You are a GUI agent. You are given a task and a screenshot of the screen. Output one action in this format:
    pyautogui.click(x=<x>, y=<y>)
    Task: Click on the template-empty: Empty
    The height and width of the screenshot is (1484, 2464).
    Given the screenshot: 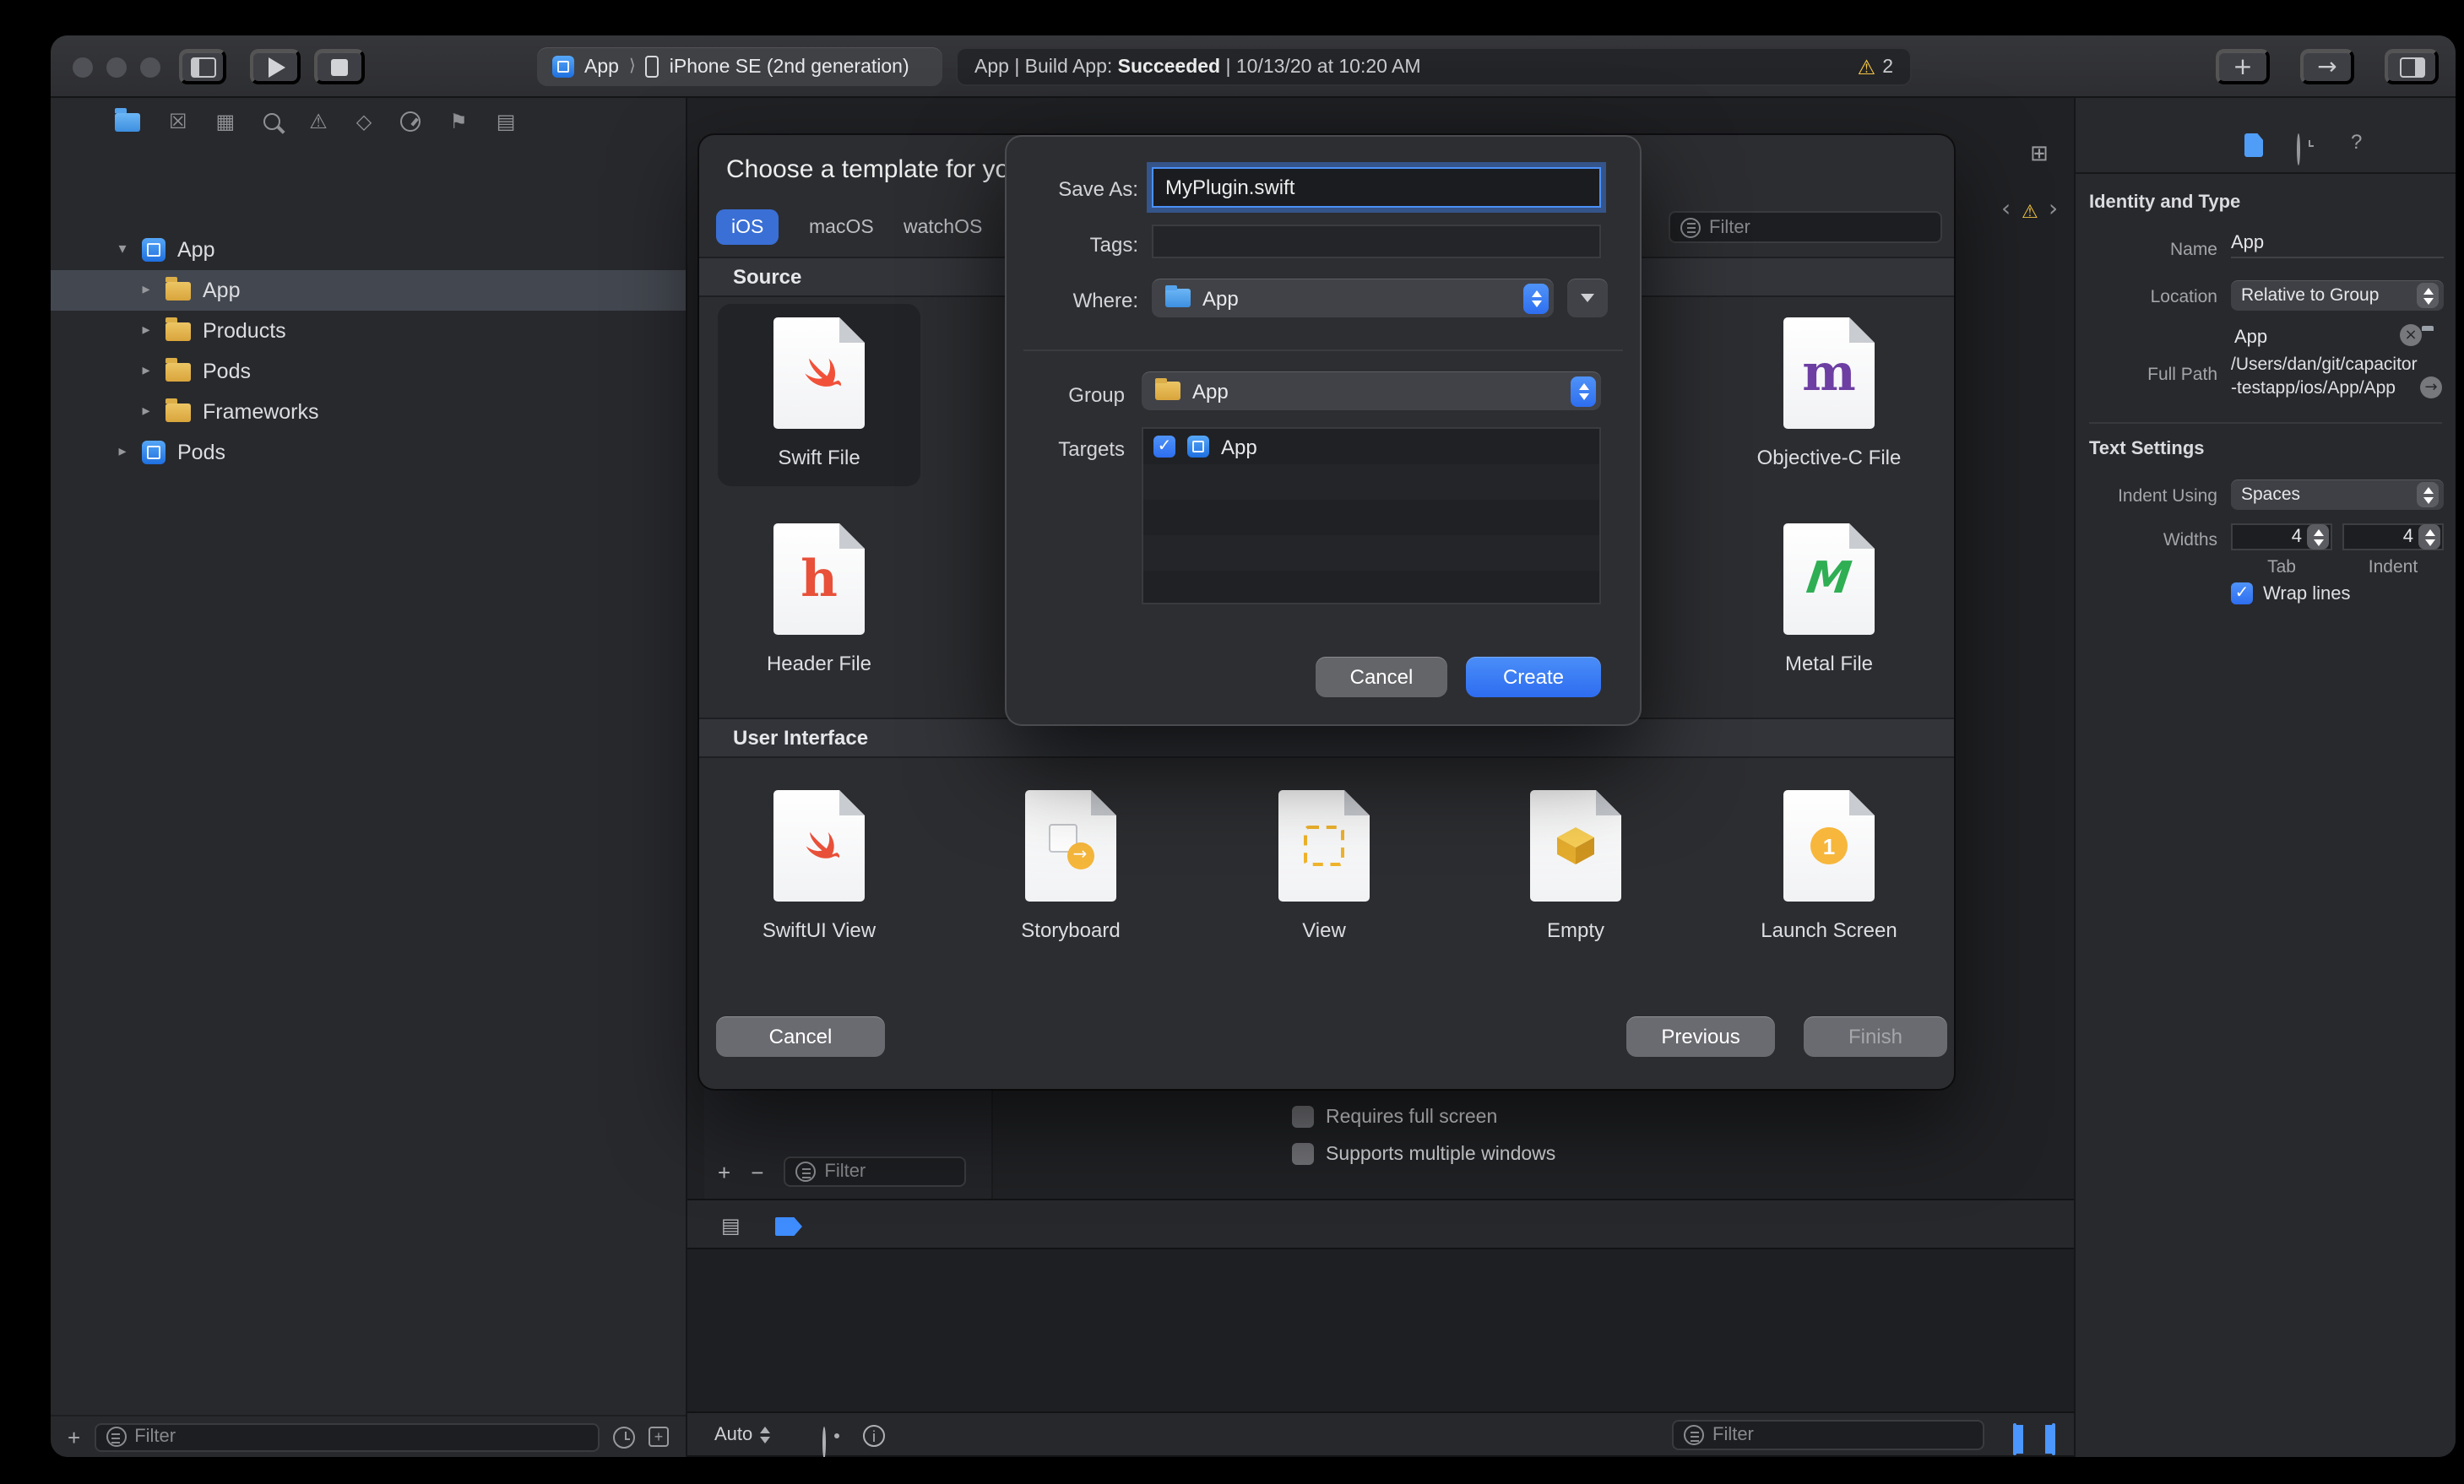 What is the action you would take?
    pyautogui.click(x=1575, y=868)
    